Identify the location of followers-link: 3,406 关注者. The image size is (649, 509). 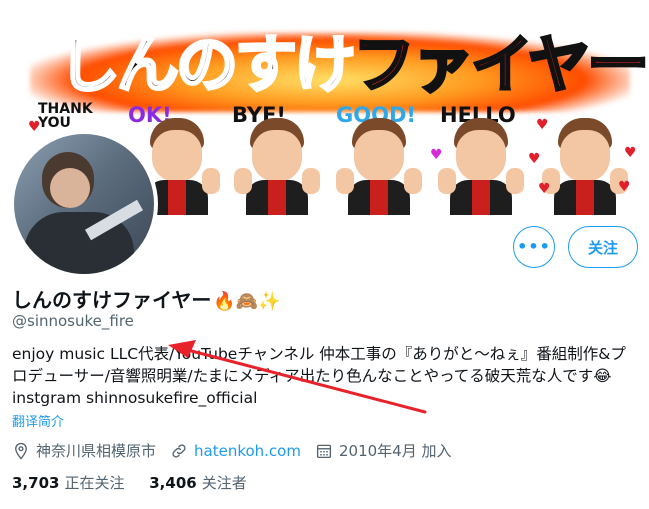
(197, 483).